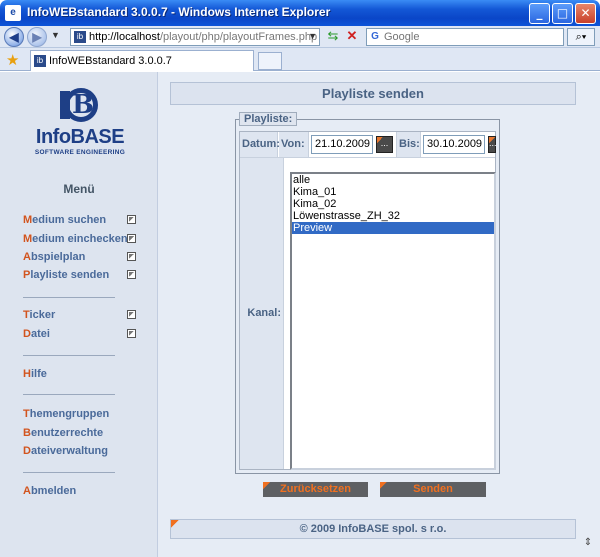 Image resolution: width=600 pixels, height=557 pixels. What do you see at coordinates (14, 37) in the screenshot?
I see `back-icon: ◀` at bounding box center [14, 37].